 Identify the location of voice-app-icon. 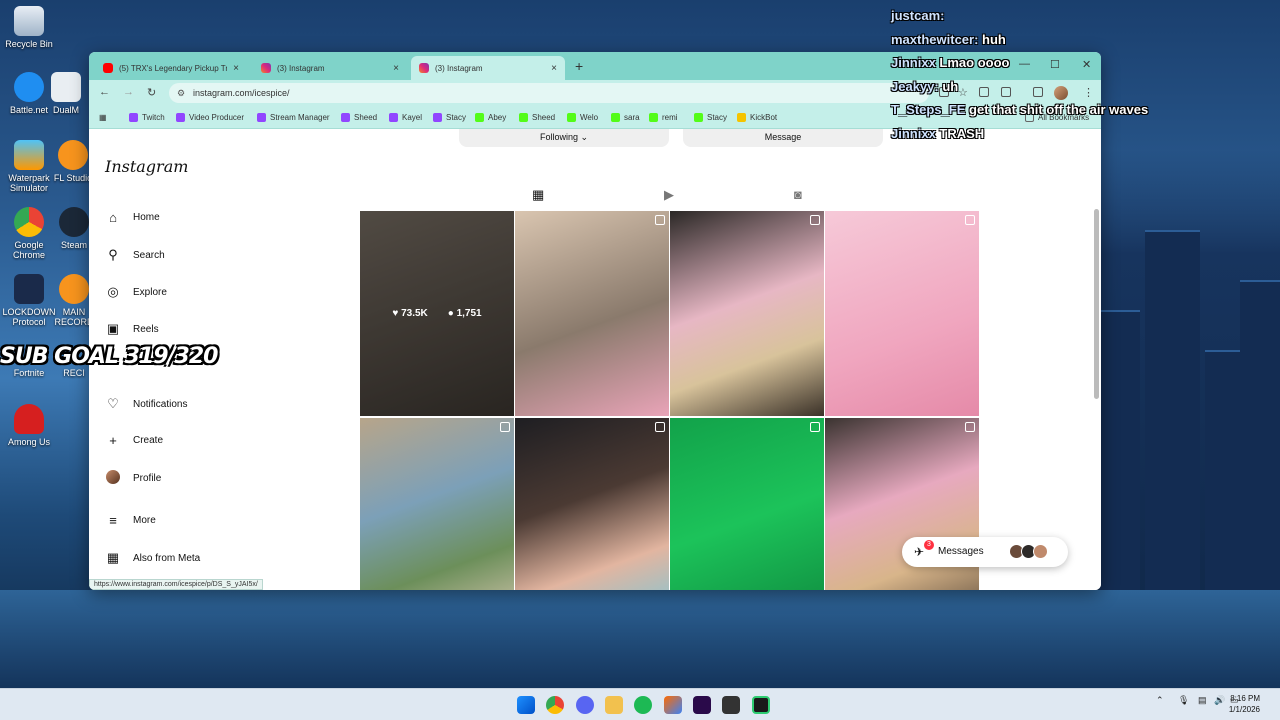
(731, 705).